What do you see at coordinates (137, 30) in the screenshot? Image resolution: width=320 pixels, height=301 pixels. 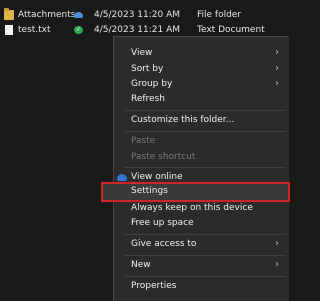 I see `file-date: 4/5/2023 11:21 AM` at bounding box center [137, 30].